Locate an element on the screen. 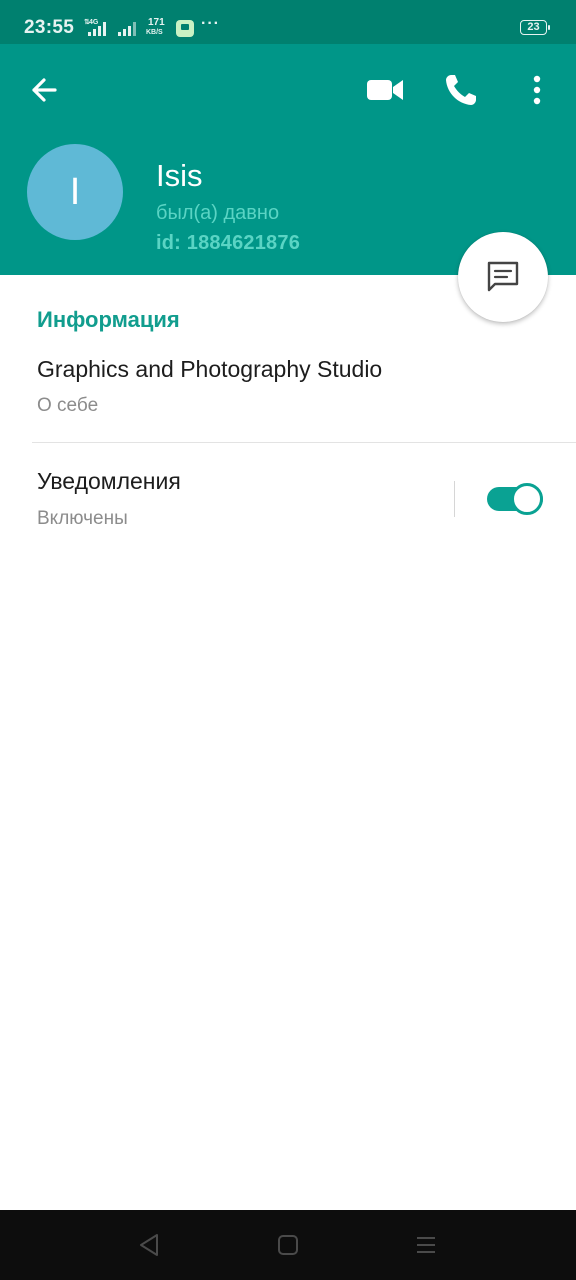 Image resolution: width=576 pixels, height=1280 pixels. more-vertical-icon is located at coordinates (537, 90).